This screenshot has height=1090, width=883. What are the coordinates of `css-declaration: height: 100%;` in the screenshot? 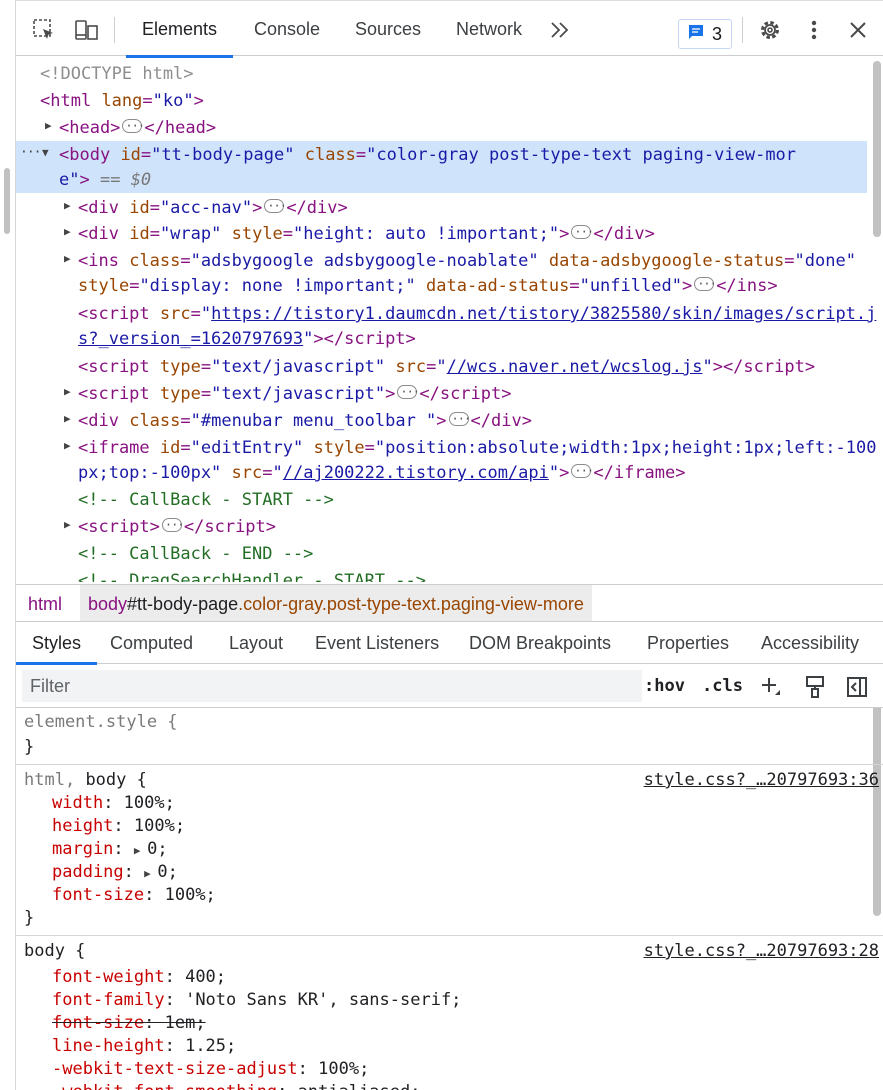 It's located at (118, 826).